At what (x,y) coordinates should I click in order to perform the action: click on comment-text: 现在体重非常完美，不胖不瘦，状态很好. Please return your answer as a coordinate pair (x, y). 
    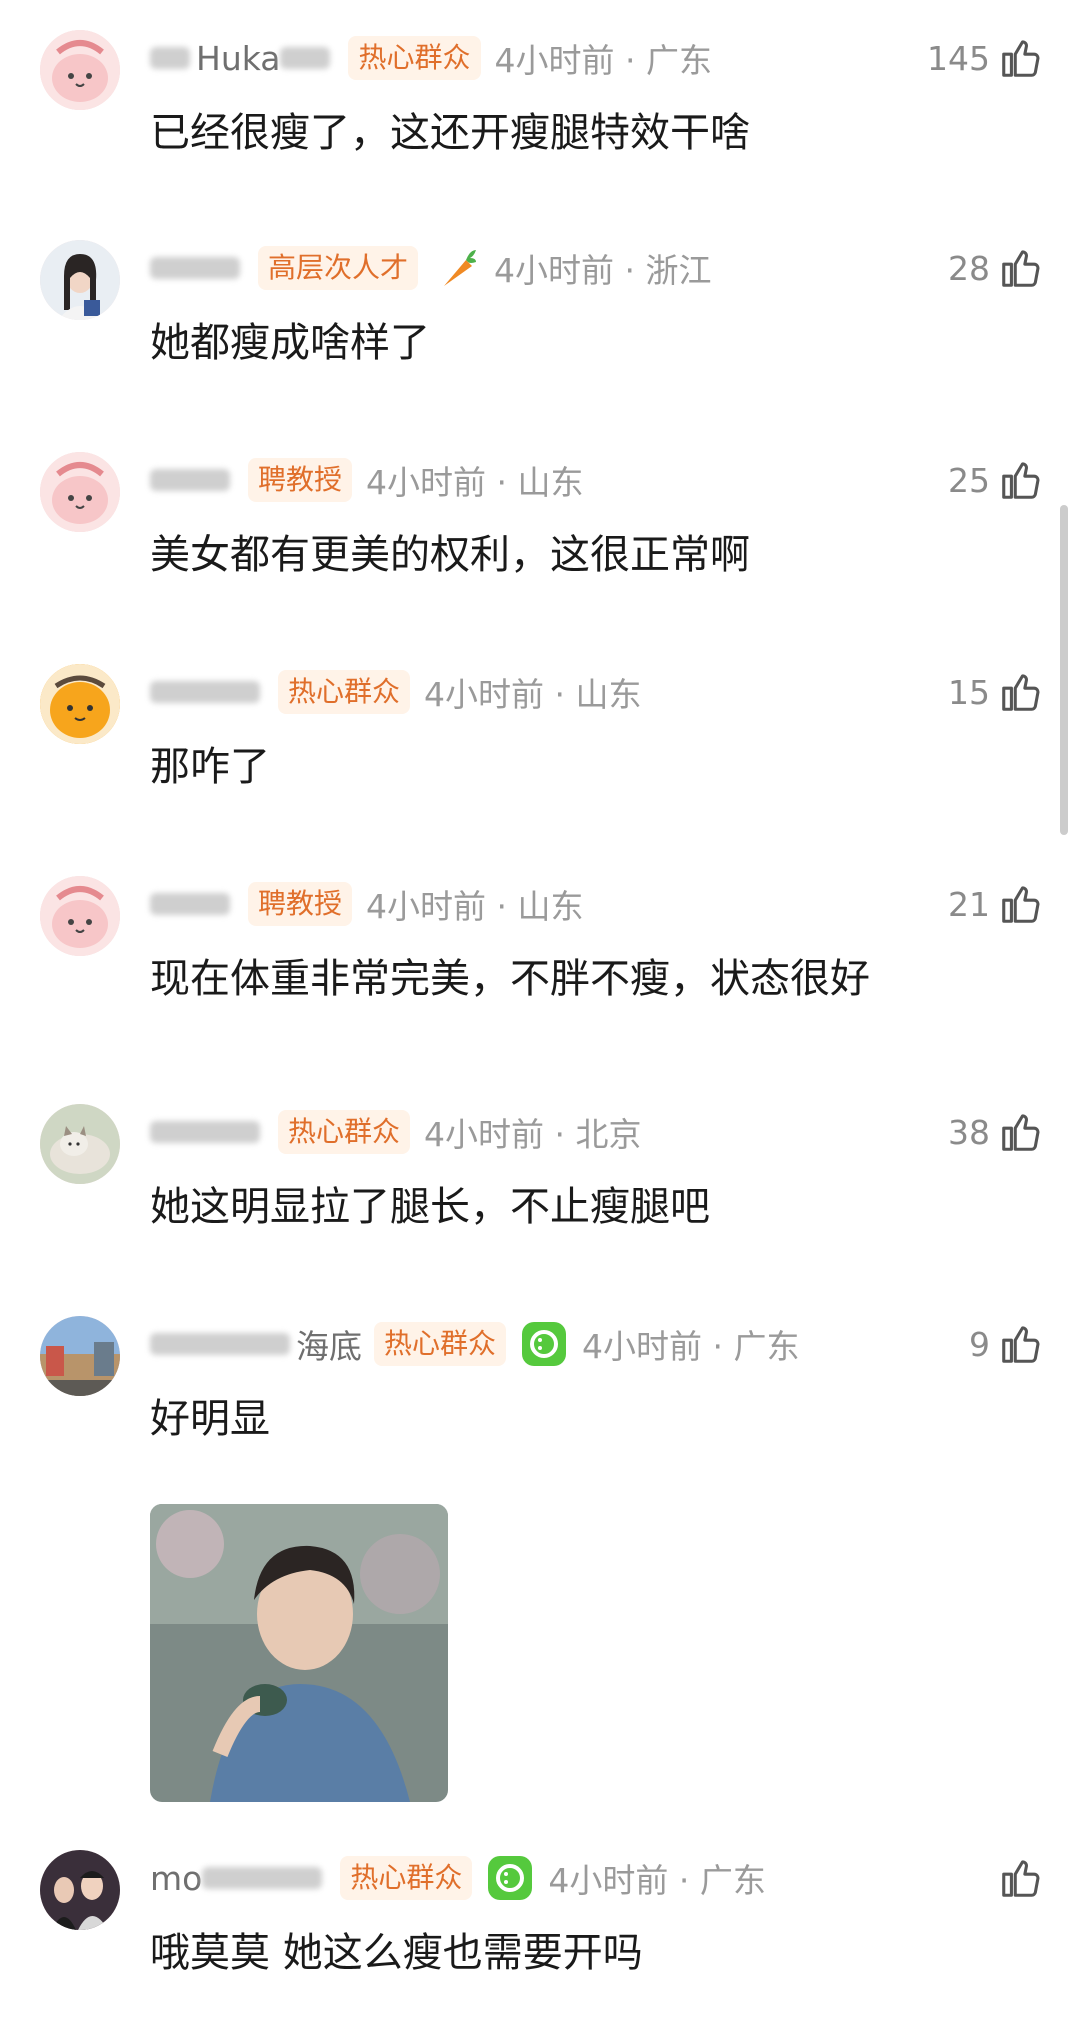
    Looking at the image, I should click on (510, 979).